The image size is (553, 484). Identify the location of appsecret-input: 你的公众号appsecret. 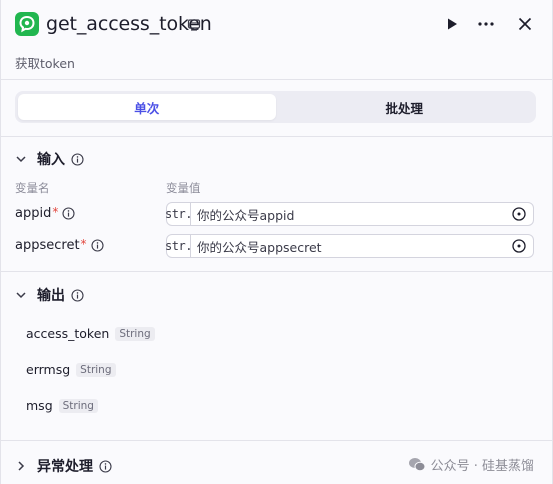
(351, 246).